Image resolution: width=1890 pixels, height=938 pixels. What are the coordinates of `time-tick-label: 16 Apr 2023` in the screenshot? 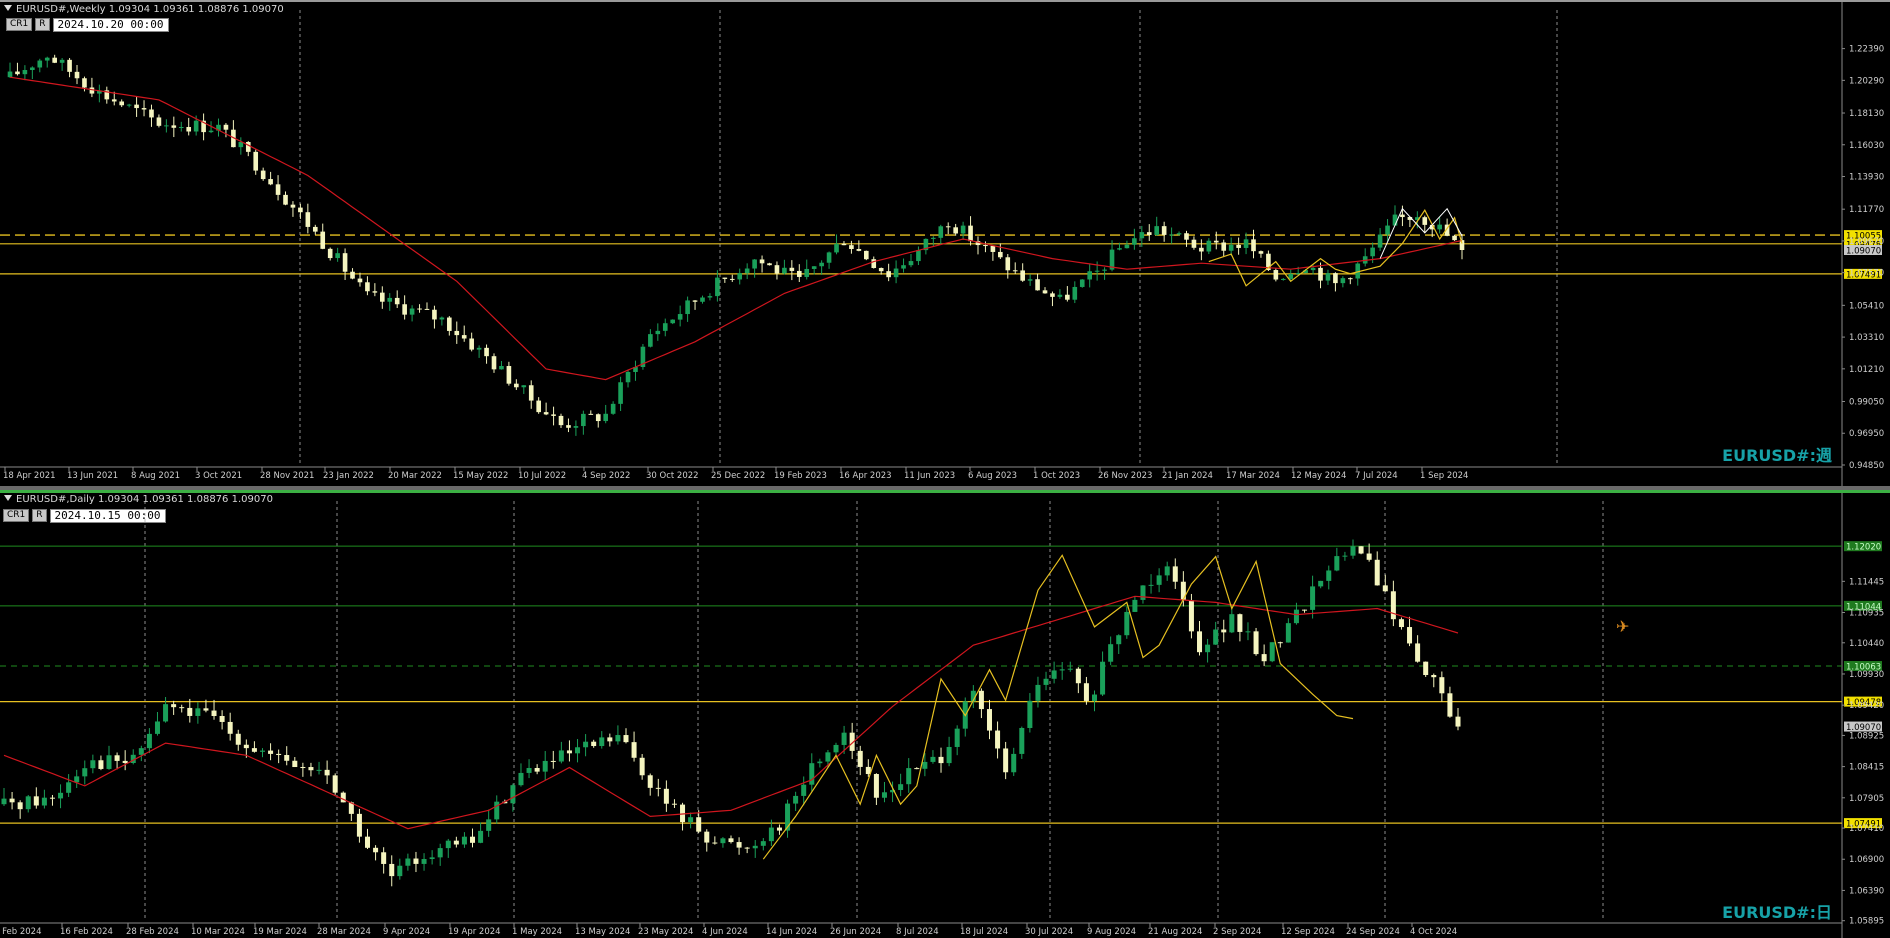 It's located at (865, 476).